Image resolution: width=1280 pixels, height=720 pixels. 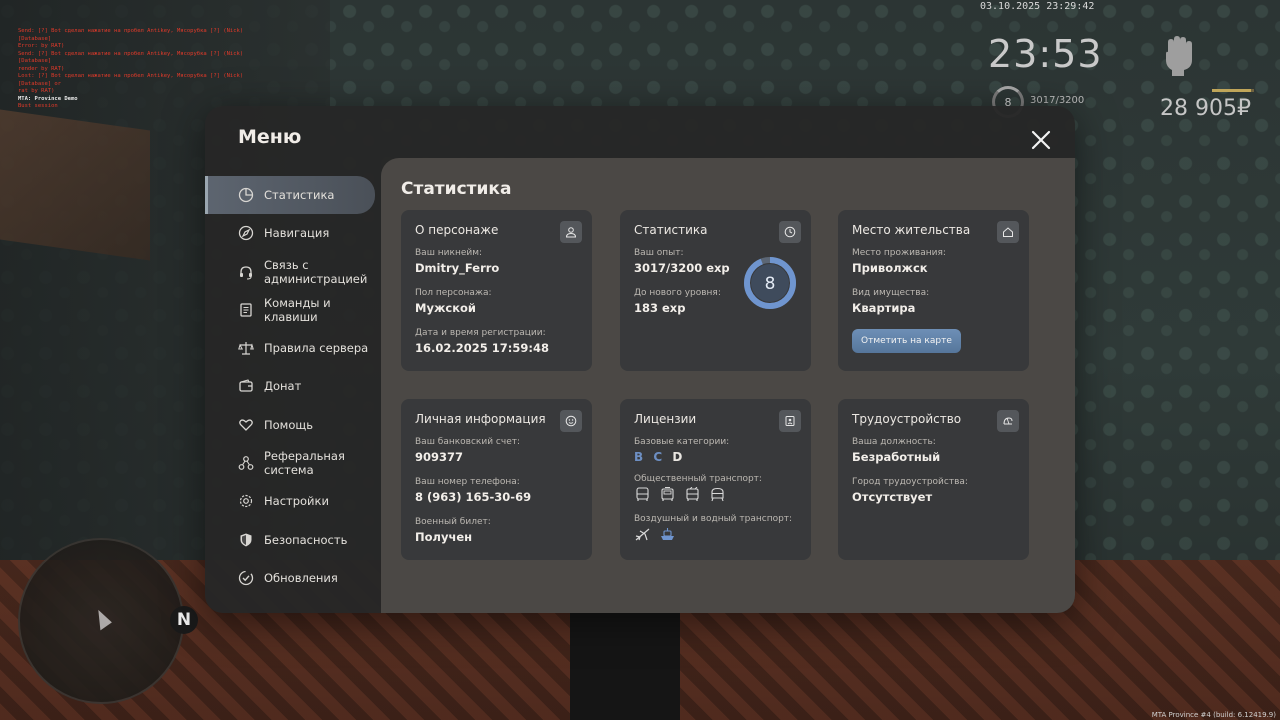 I want to click on bank-label: Ваш банковский счет:, so click(x=468, y=442).